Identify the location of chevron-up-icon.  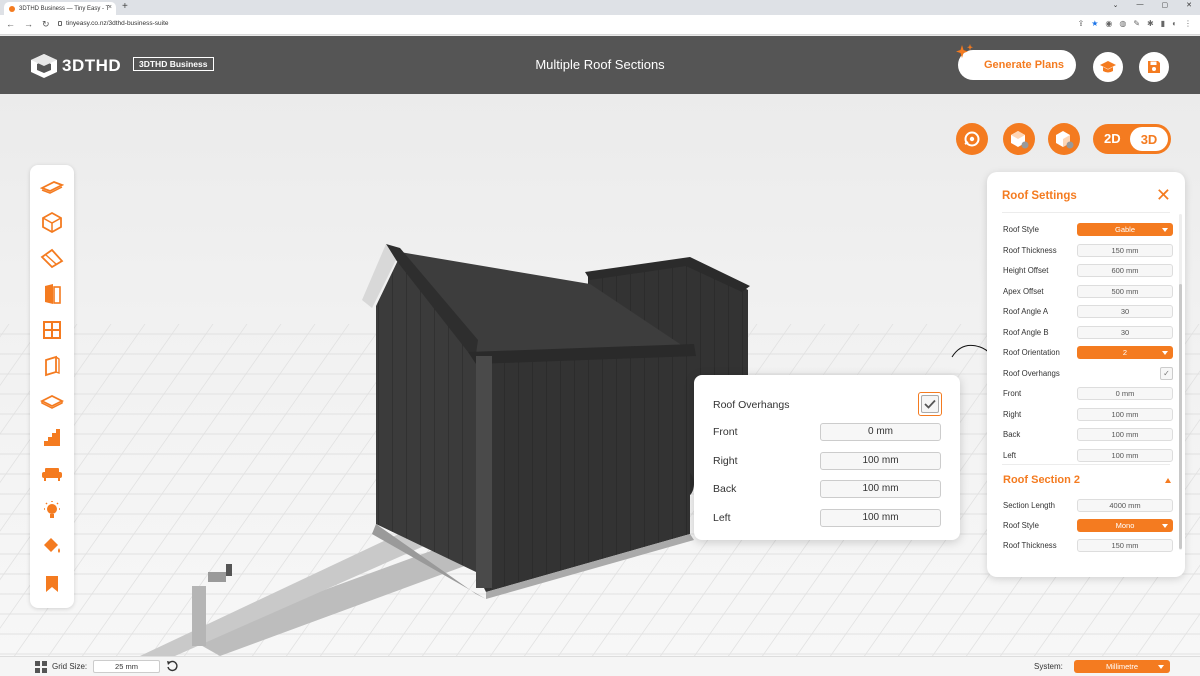
(1168, 480).